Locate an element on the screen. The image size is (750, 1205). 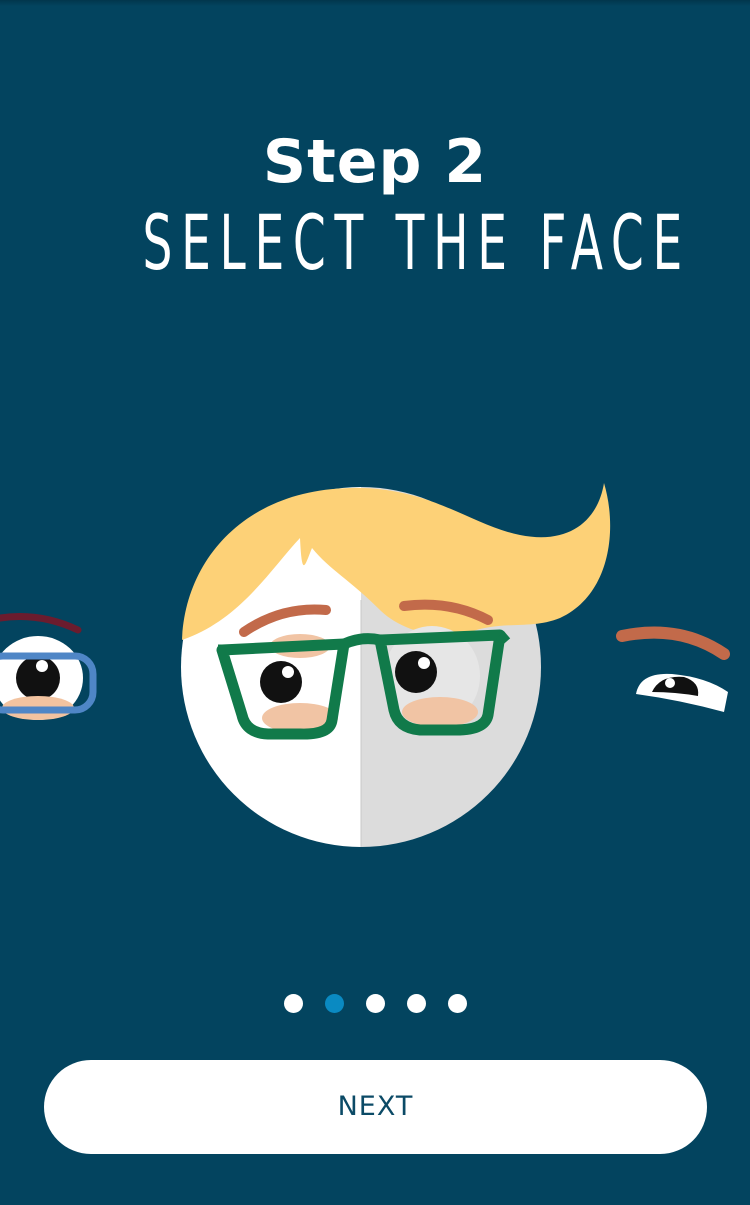
left-pupil is located at coordinates (281, 682).